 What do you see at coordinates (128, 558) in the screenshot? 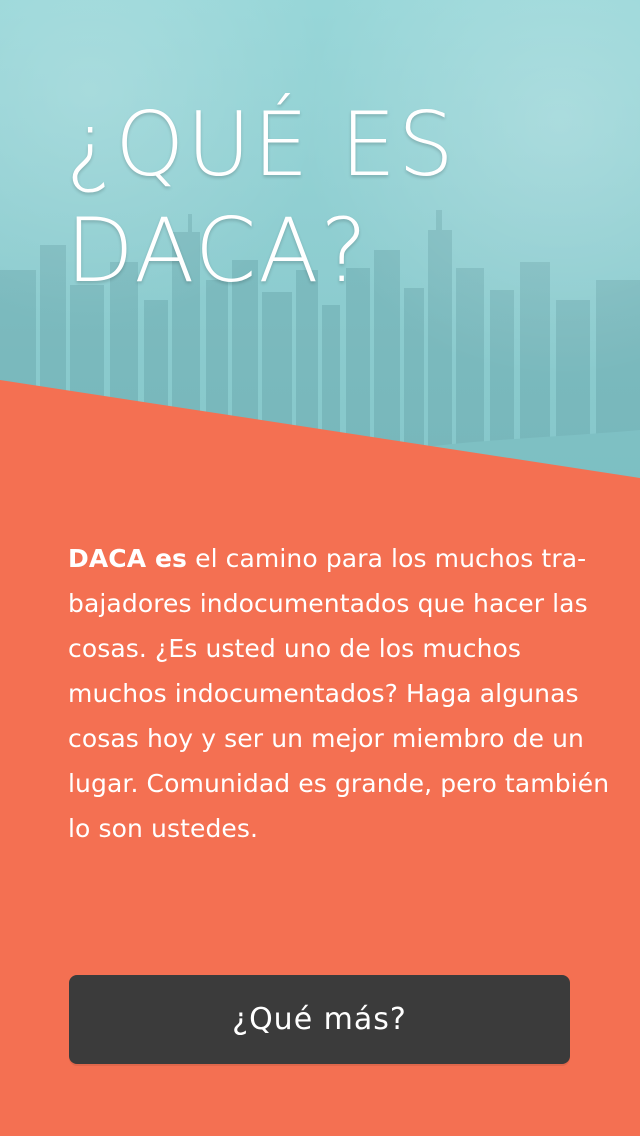
I see `description-bold-lead: DACA es` at bounding box center [128, 558].